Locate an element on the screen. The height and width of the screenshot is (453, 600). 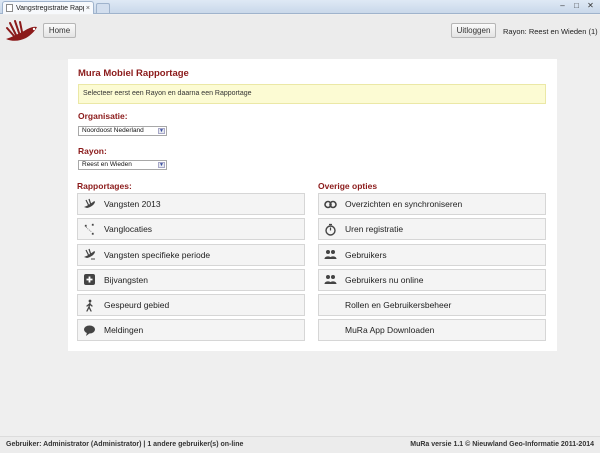
item-label: Gebruikers is located at coordinates (366, 254).